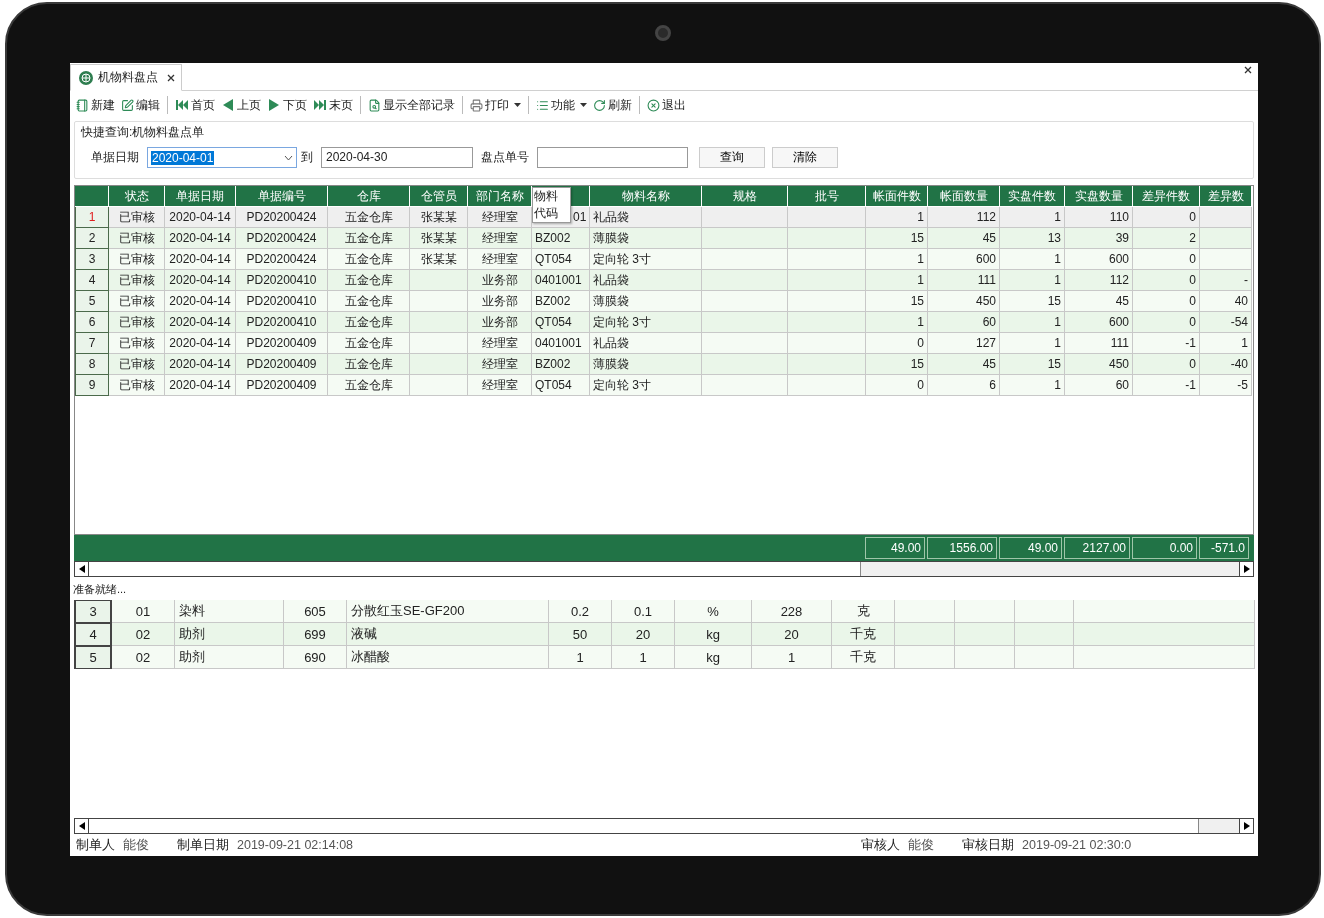  I want to click on table-cell: 110, so click(1099, 217).